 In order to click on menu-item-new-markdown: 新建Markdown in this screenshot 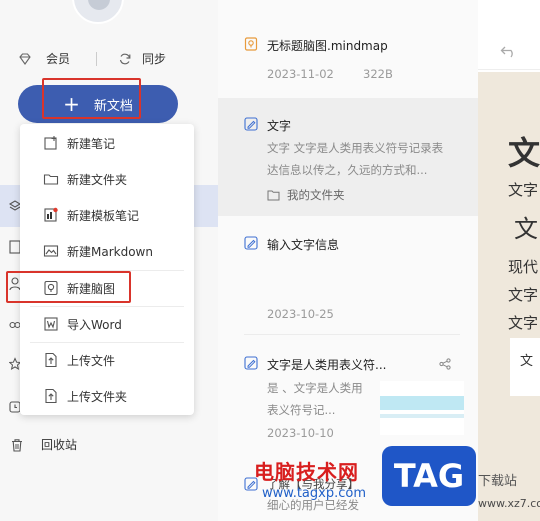, I will do `click(107, 251)`.